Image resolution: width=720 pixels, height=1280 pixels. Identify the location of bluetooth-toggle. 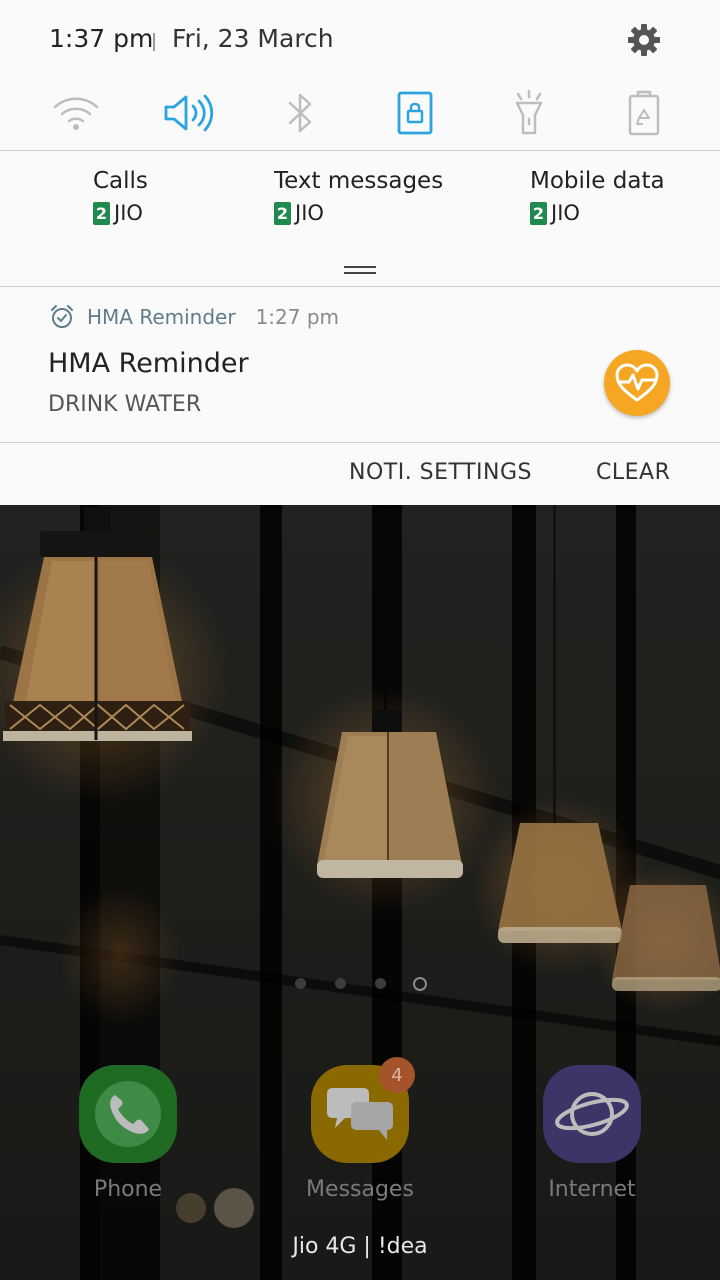
(301, 113).